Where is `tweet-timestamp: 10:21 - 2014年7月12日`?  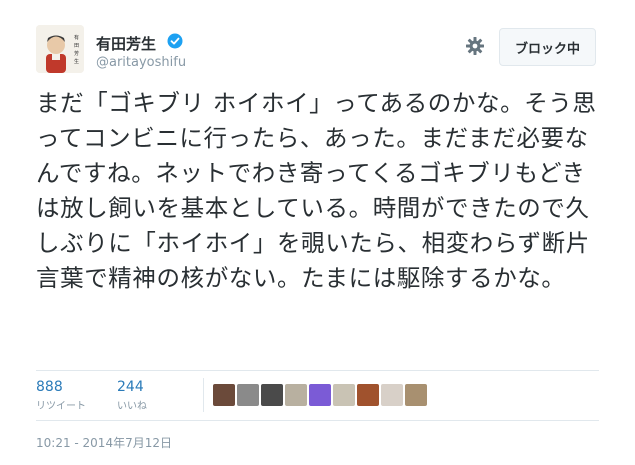 tweet-timestamp: 10:21 - 2014年7月12日 is located at coordinates (104, 442).